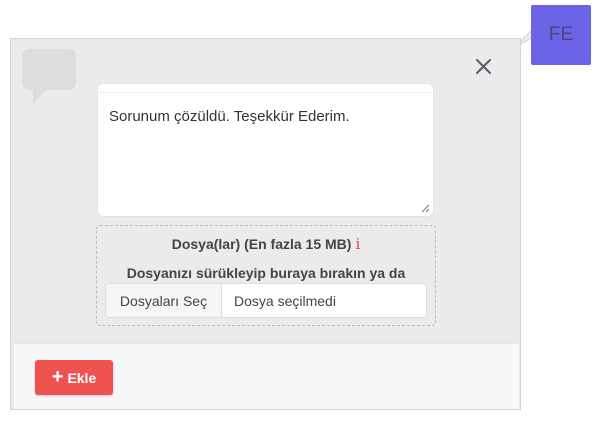  Describe the element at coordinates (265, 92) in the screenshot. I see `textarea-divider` at that location.